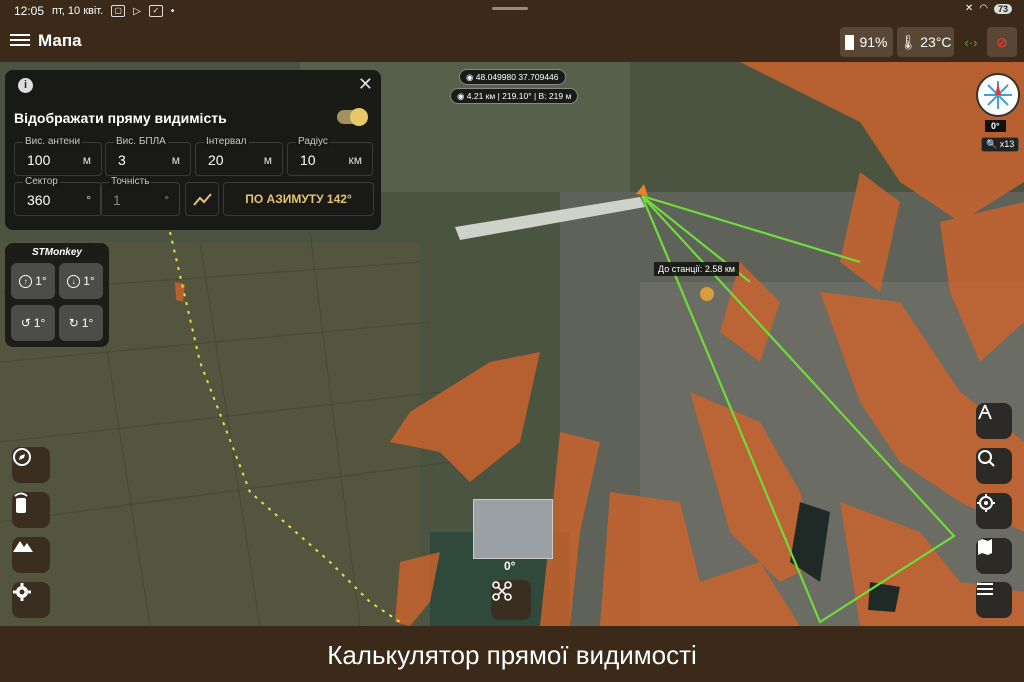  What do you see at coordinates (995, 126) in the screenshot?
I see `compass-heading: 0°` at bounding box center [995, 126].